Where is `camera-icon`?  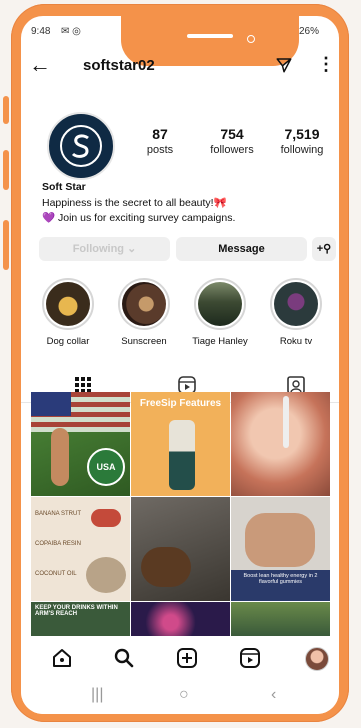
camera-icon is located at coordinates (251, 39).